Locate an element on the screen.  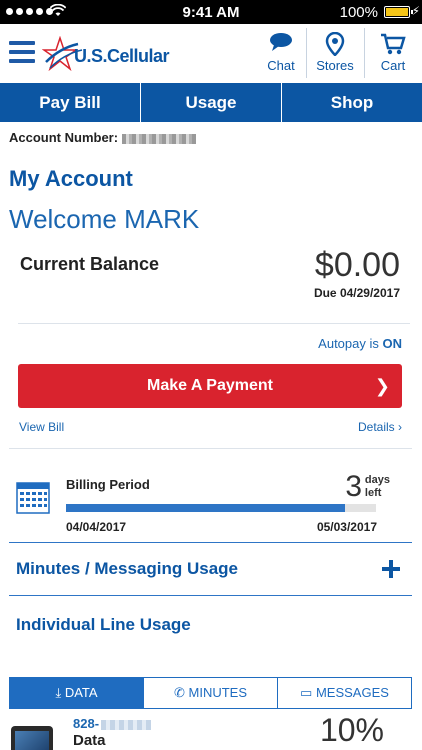
tab-pay-bill: Pay Bill is located at coordinates (70, 102).